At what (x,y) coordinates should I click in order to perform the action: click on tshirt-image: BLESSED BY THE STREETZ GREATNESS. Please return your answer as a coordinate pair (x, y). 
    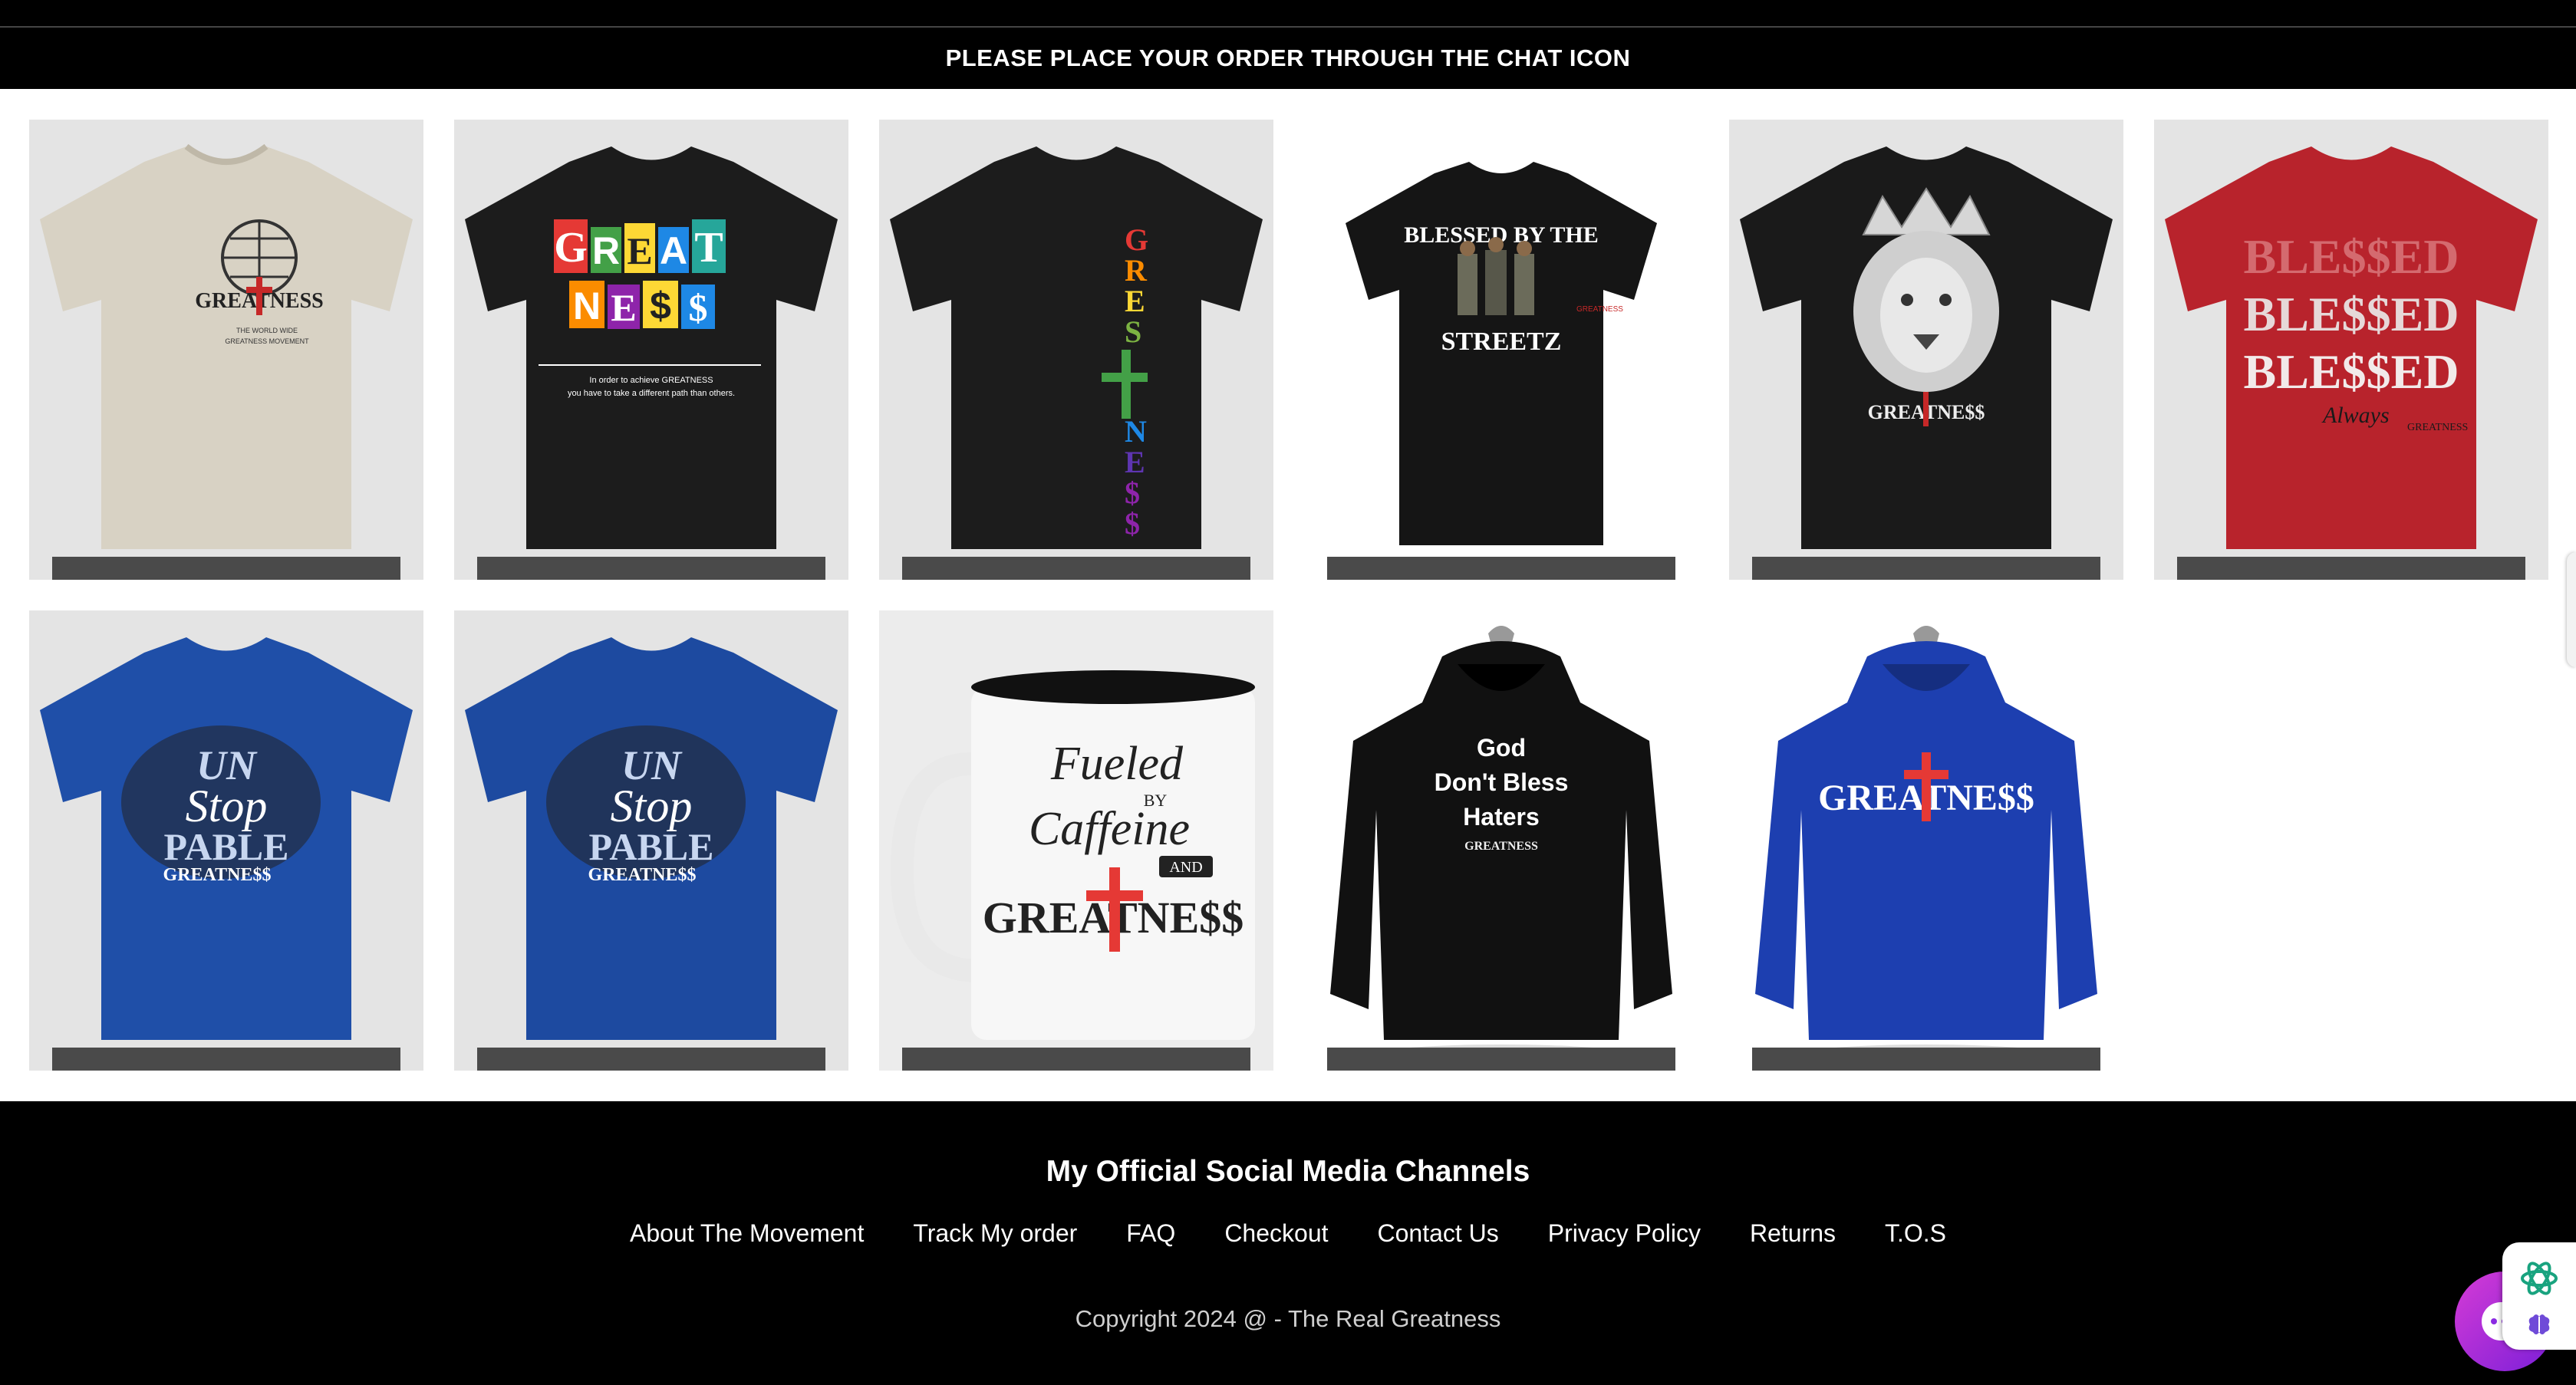
    Looking at the image, I should click on (1501, 354).